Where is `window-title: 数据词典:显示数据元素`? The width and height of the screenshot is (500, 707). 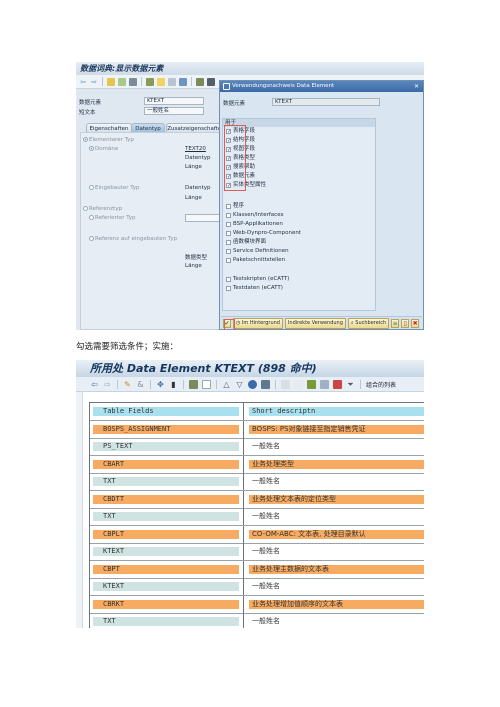
window-title: 数据词典:显示数据元素 is located at coordinates (250, 68).